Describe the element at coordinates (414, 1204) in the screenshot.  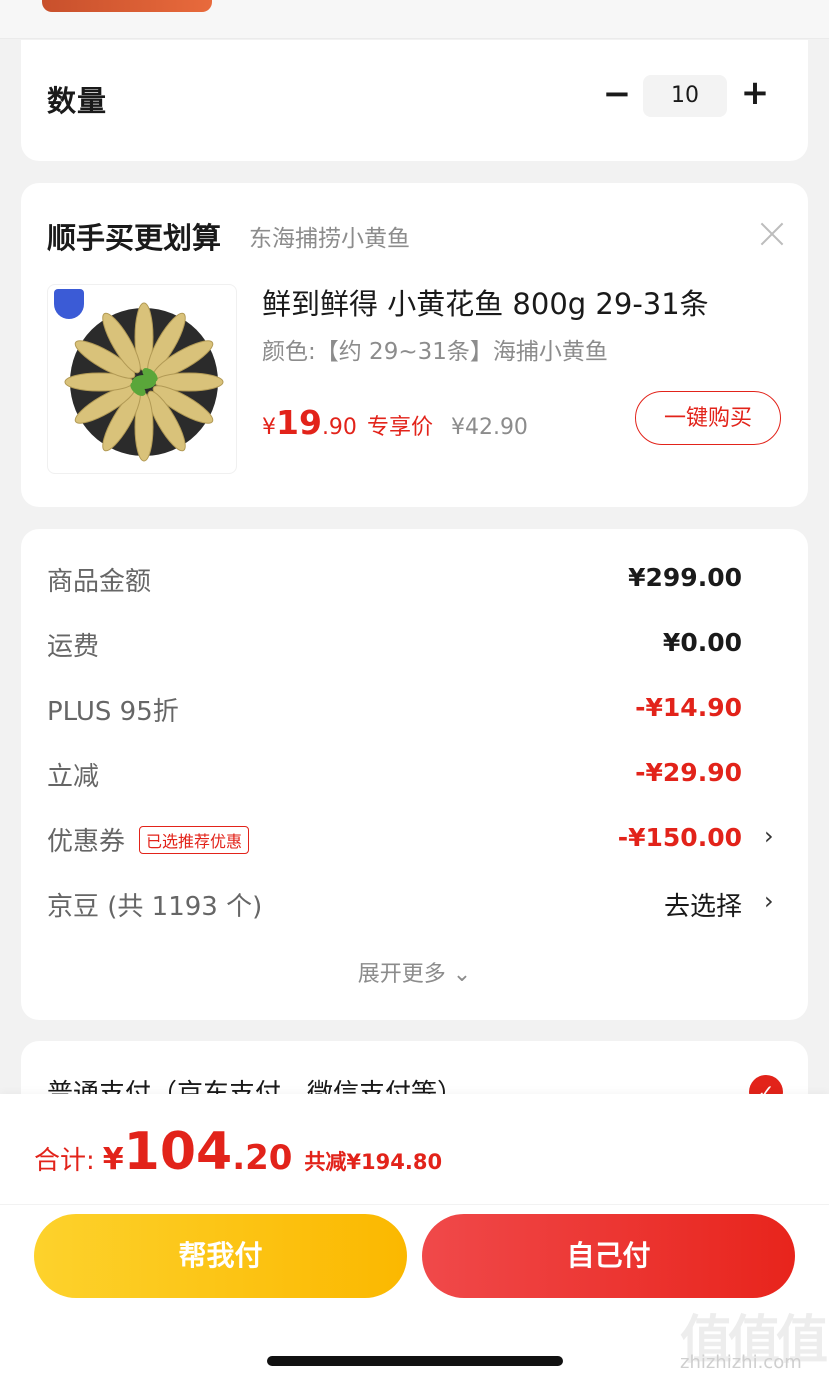
I see `divider` at that location.